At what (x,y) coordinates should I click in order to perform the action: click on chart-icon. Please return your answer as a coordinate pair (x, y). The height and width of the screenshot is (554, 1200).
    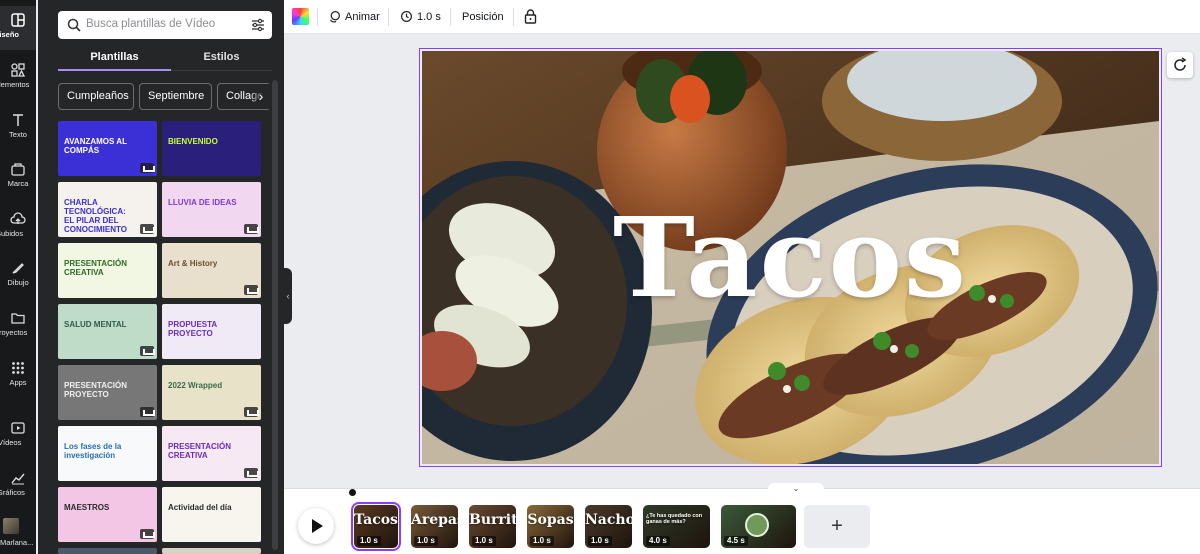
    Looking at the image, I should click on (18, 479).